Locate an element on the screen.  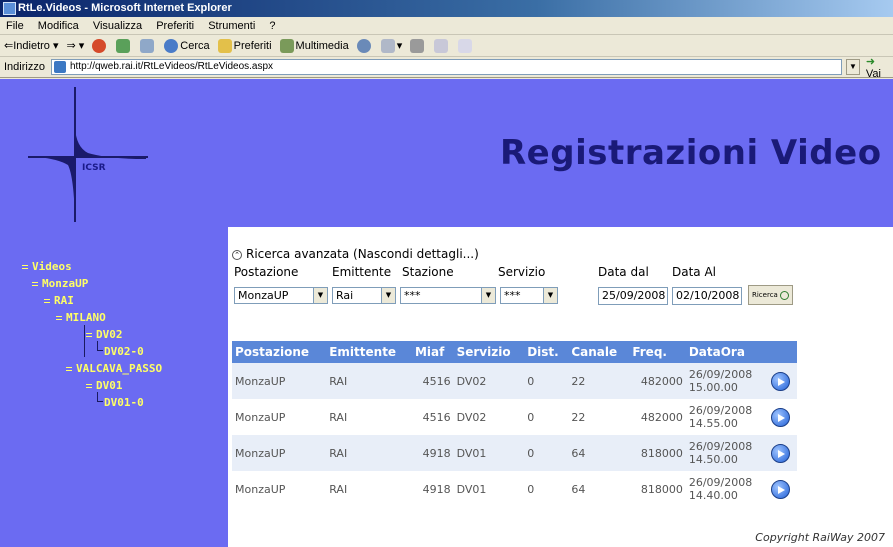
tree-label: MonzaUP is located at coordinates (65, 283).